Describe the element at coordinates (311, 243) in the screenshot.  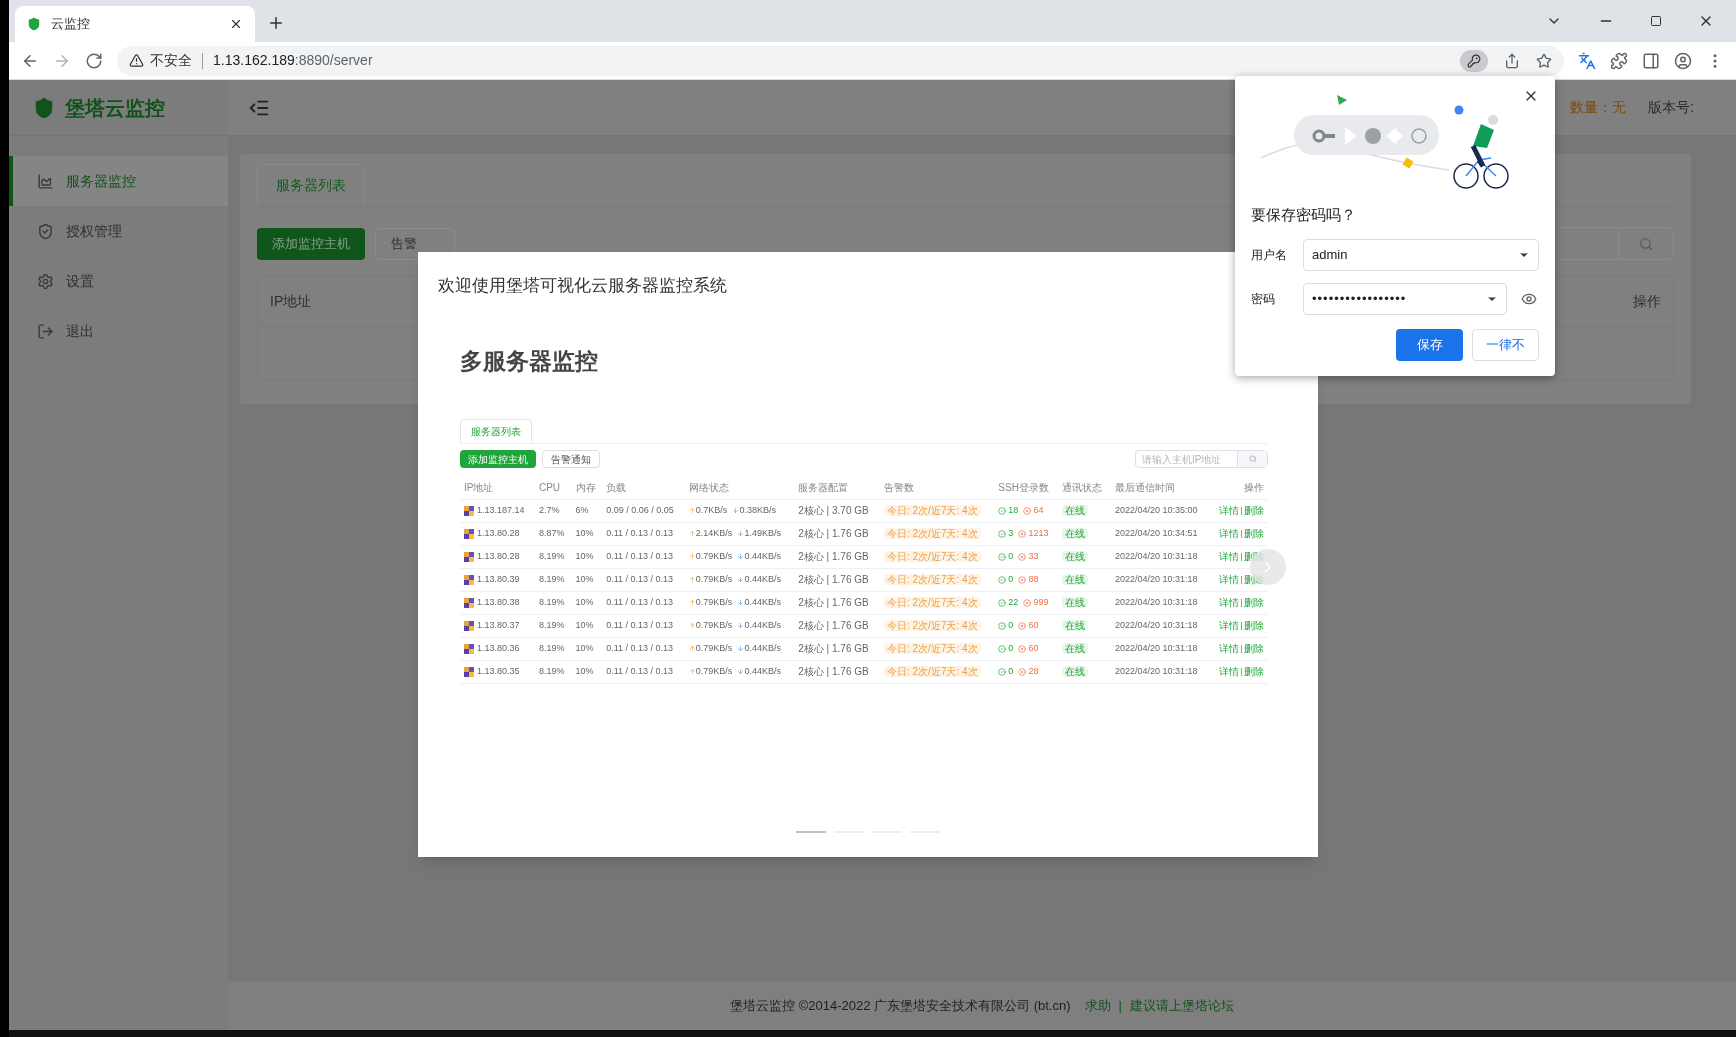
I see `action-button: 添加监控主机` at that location.